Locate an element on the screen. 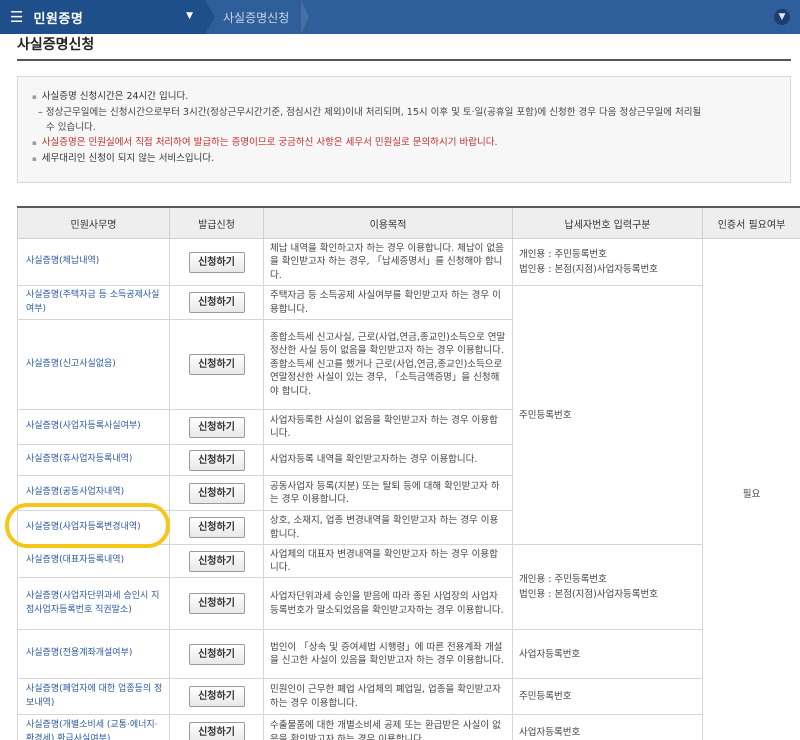 The image size is (800, 740). purpose-text: 사업자등록한 사실이 없음을 확인받고자 하는 경우 이용합니다. is located at coordinates (388, 427).